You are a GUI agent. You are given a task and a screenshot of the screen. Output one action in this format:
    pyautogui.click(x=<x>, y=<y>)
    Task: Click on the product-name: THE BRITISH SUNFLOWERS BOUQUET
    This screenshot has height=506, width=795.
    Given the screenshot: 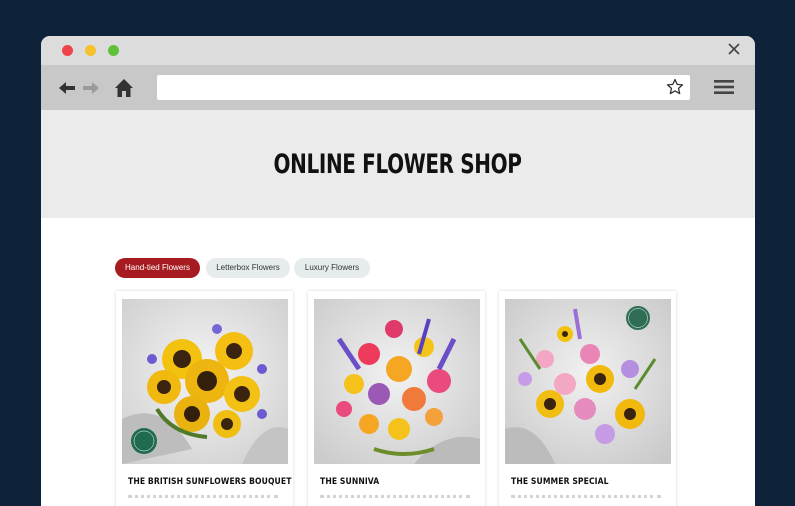 What is the action you would take?
    pyautogui.click(x=209, y=482)
    